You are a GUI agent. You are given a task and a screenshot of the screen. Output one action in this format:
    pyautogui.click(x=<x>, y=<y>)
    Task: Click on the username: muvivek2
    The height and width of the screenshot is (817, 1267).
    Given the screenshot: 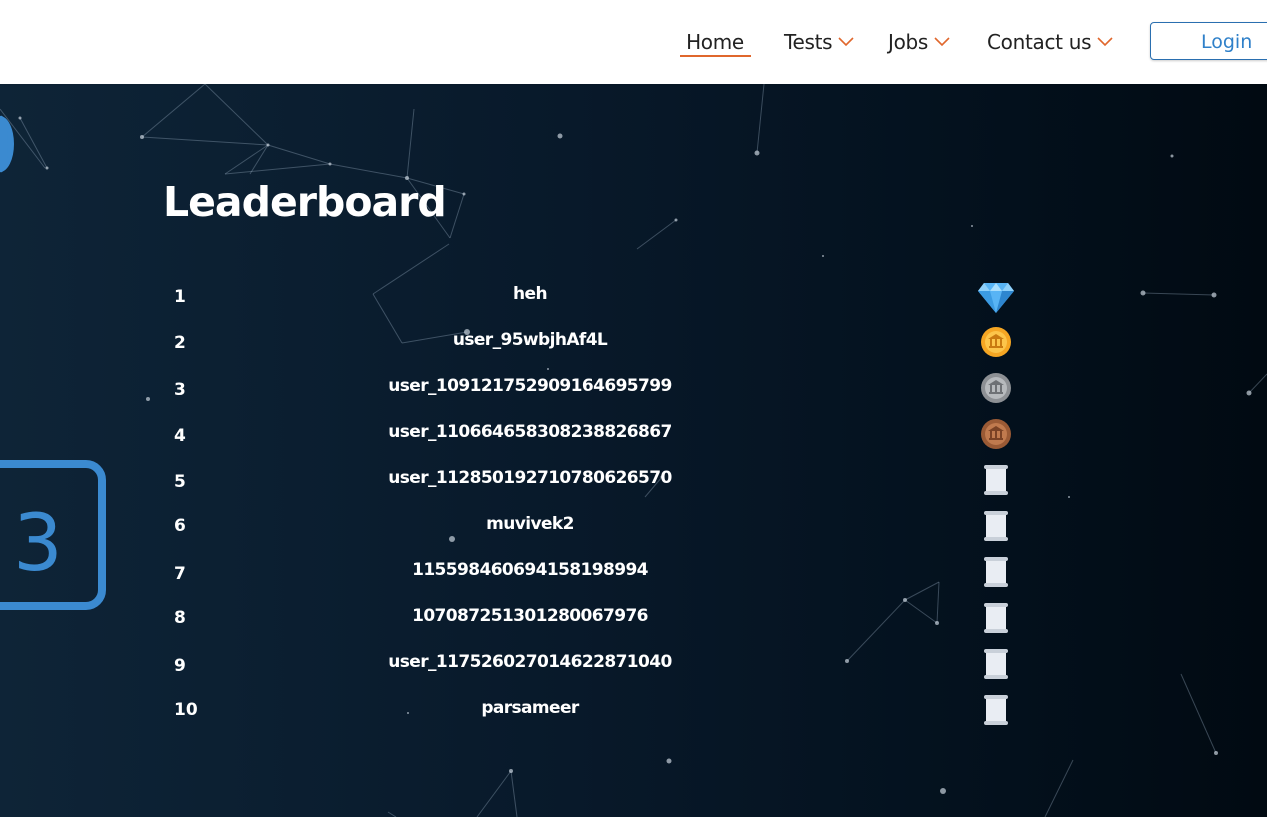 What is the action you would take?
    pyautogui.click(x=530, y=524)
    